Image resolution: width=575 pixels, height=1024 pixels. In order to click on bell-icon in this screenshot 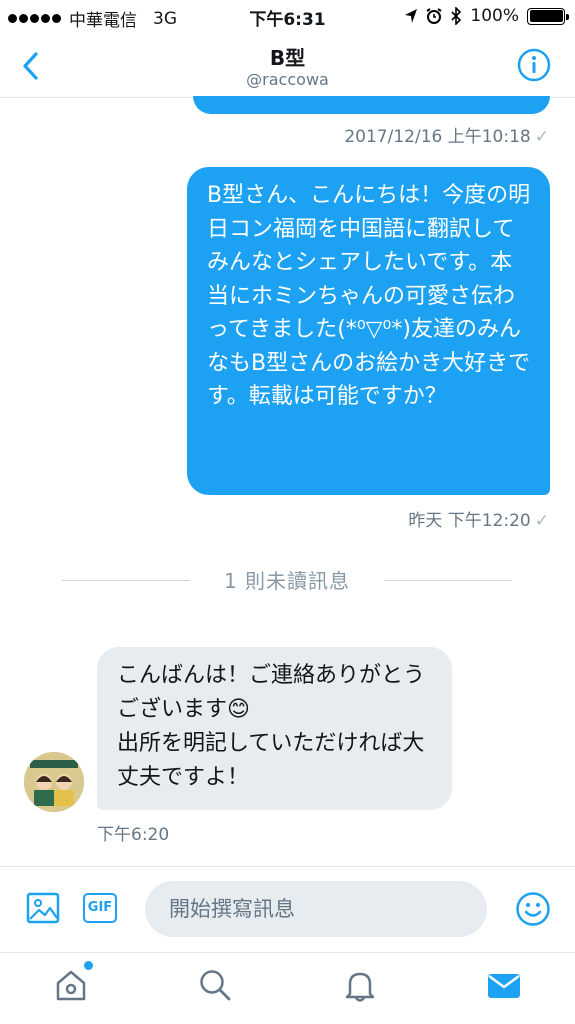, I will do `click(360, 987)`.